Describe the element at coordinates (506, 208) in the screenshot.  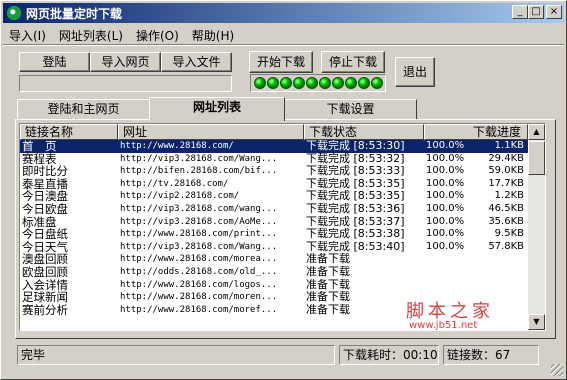
I see `progress-size: 46.5KB` at that location.